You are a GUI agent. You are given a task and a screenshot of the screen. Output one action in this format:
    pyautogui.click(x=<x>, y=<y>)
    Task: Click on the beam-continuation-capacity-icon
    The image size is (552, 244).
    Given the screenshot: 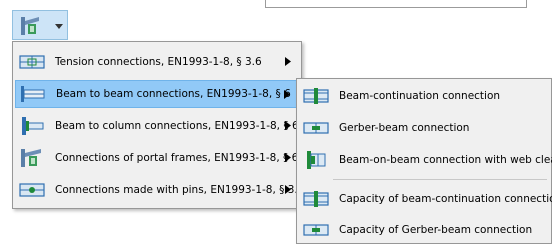 What is the action you would take?
    pyautogui.click(x=316, y=199)
    